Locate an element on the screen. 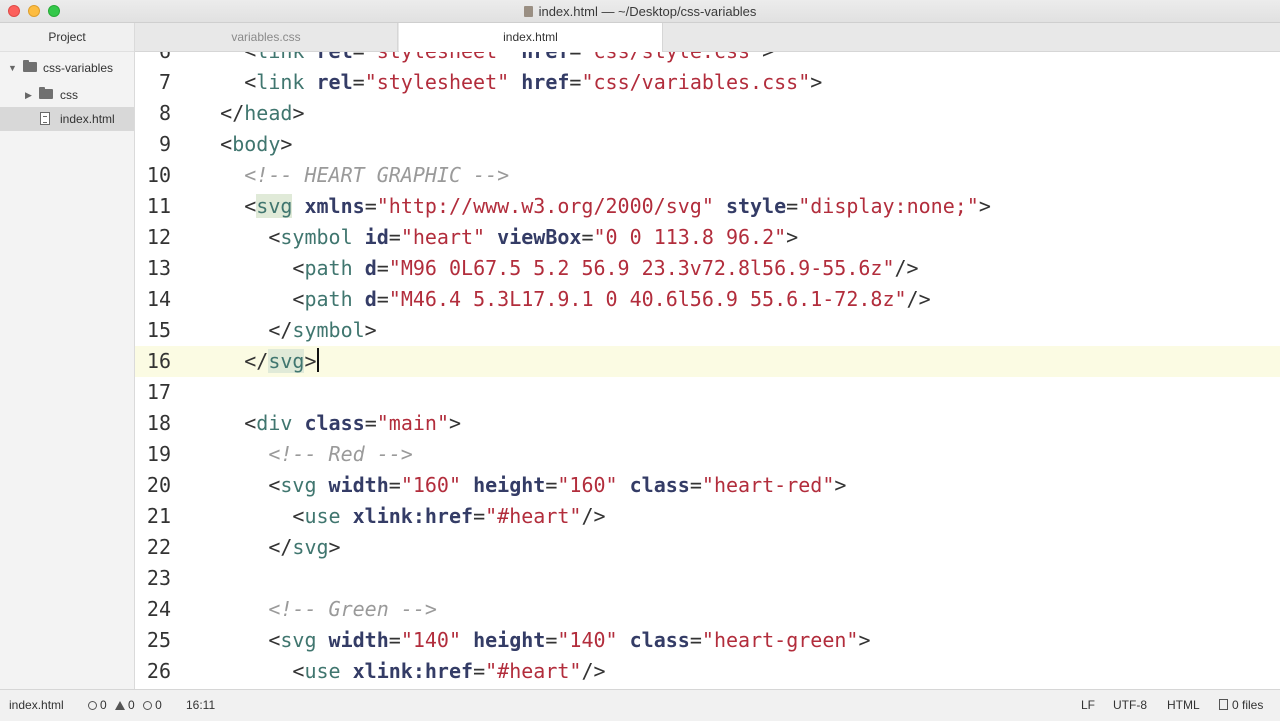 The image size is (1280, 721). line-number: 7 is located at coordinates (153, 82).